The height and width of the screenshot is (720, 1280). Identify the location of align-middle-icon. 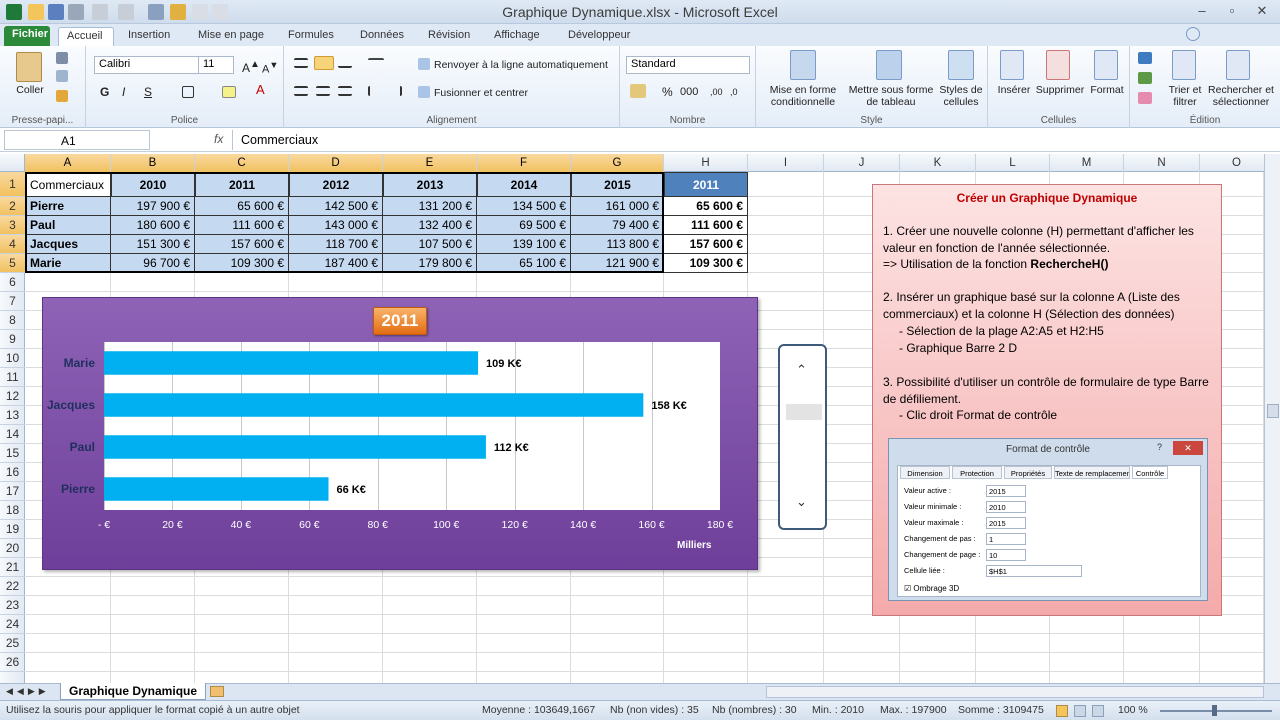
(324, 63).